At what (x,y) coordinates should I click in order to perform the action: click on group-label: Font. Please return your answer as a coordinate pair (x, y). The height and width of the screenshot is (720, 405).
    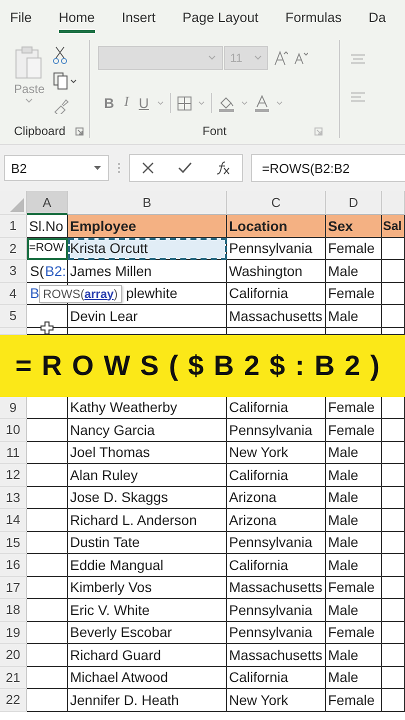
    Looking at the image, I should click on (214, 131).